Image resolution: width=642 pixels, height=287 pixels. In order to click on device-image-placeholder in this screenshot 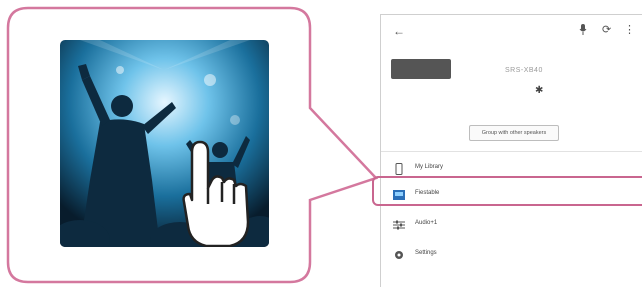, I will do `click(421, 69)`.